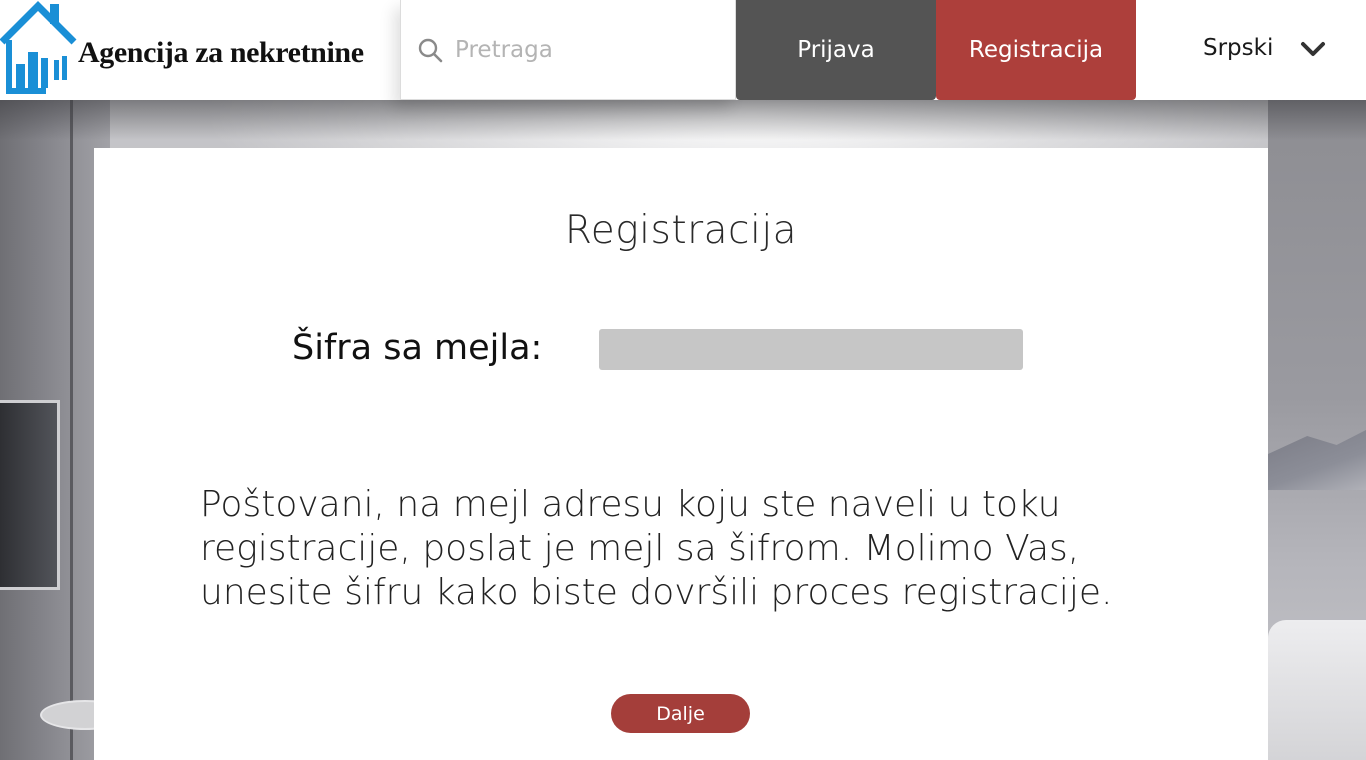 The height and width of the screenshot is (760, 1366). Describe the element at coordinates (681, 230) in the screenshot. I see `page-title: Registracija` at that location.